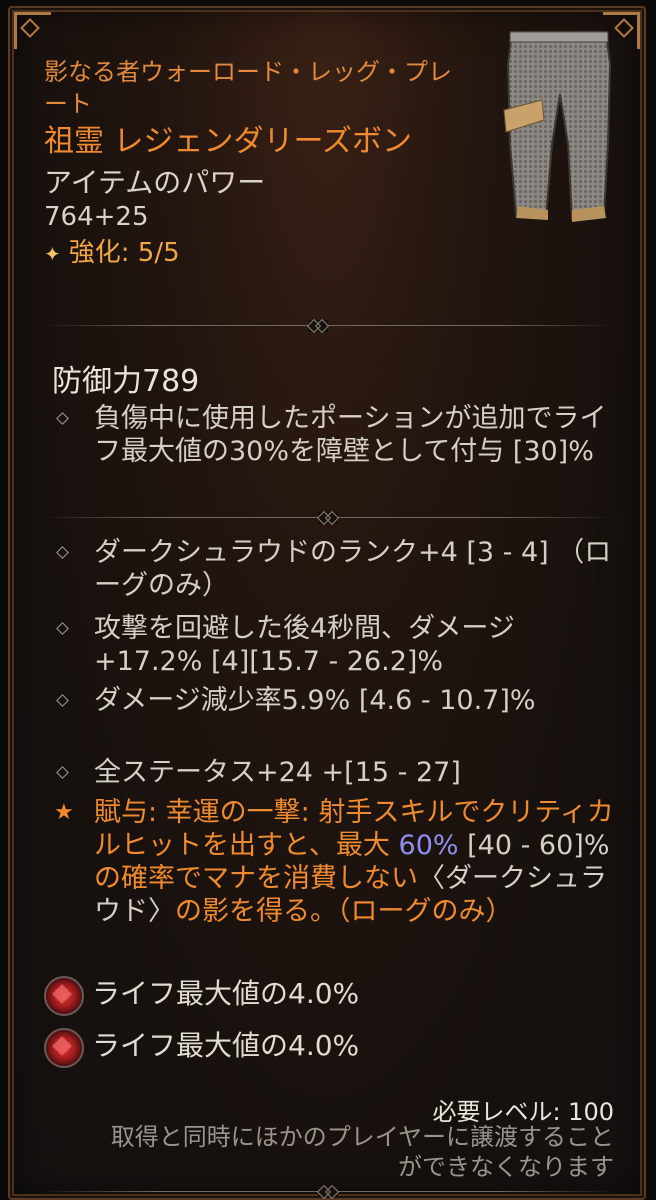 The width and height of the screenshot is (656, 1200). Describe the element at coordinates (52, 254) in the screenshot. I see `upgrade-star-icon: ✦` at that location.